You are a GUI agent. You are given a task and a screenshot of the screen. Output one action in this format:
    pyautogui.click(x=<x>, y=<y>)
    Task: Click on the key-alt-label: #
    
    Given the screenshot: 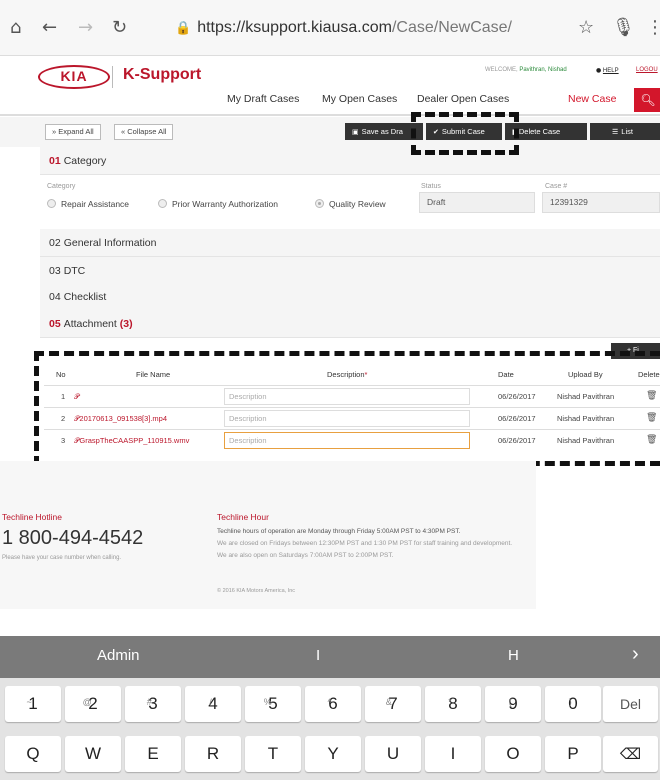 What is the action you would take?
    pyautogui.click(x=149, y=702)
    